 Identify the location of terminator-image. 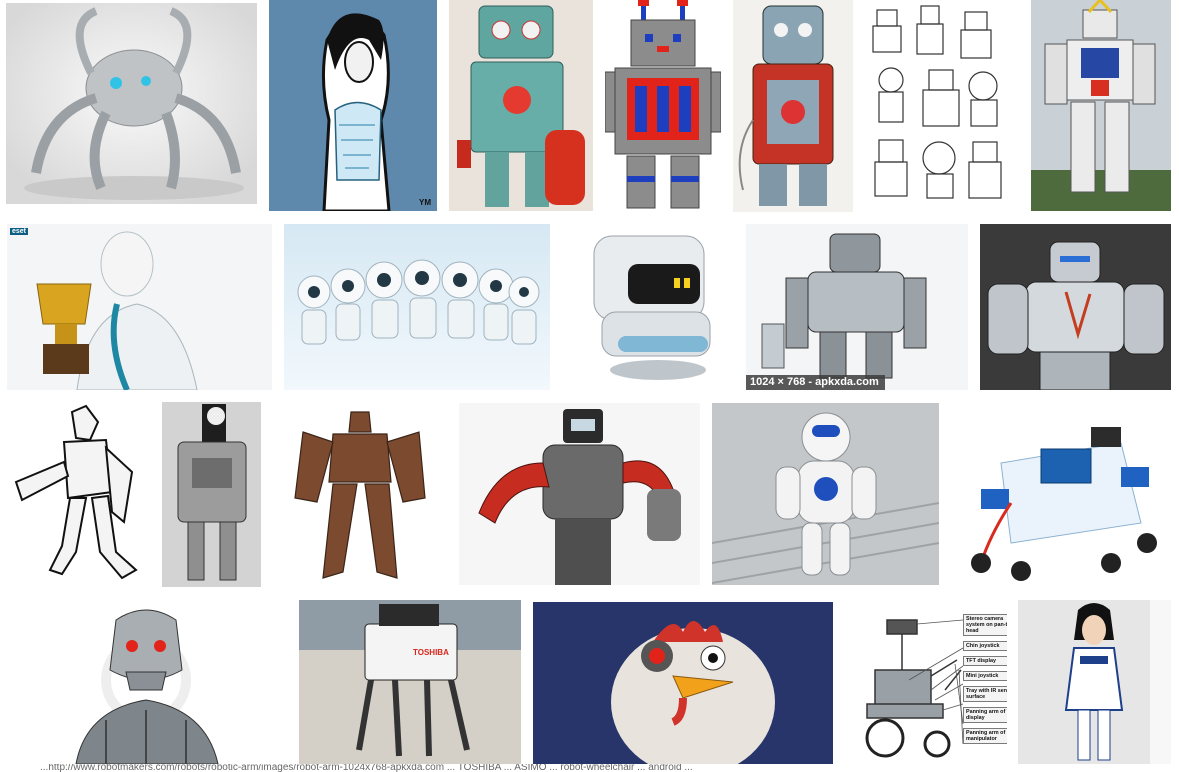
(146, 682).